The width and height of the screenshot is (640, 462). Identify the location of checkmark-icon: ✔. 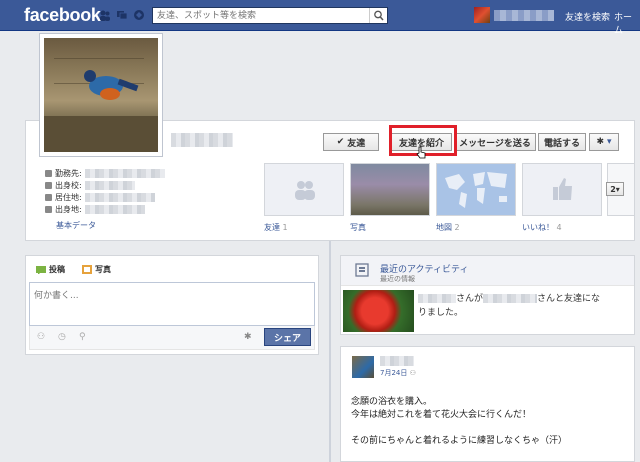
(340, 142).